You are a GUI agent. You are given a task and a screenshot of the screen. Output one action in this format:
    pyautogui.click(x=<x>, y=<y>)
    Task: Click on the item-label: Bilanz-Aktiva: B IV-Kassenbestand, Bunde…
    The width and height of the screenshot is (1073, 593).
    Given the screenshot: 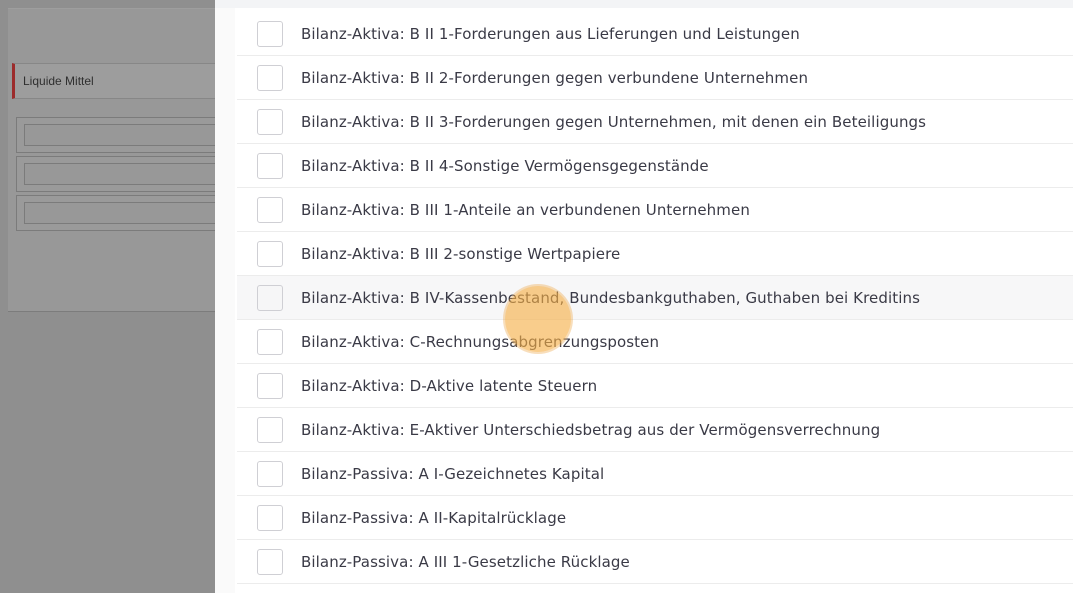 What is the action you would take?
    pyautogui.click(x=611, y=297)
    